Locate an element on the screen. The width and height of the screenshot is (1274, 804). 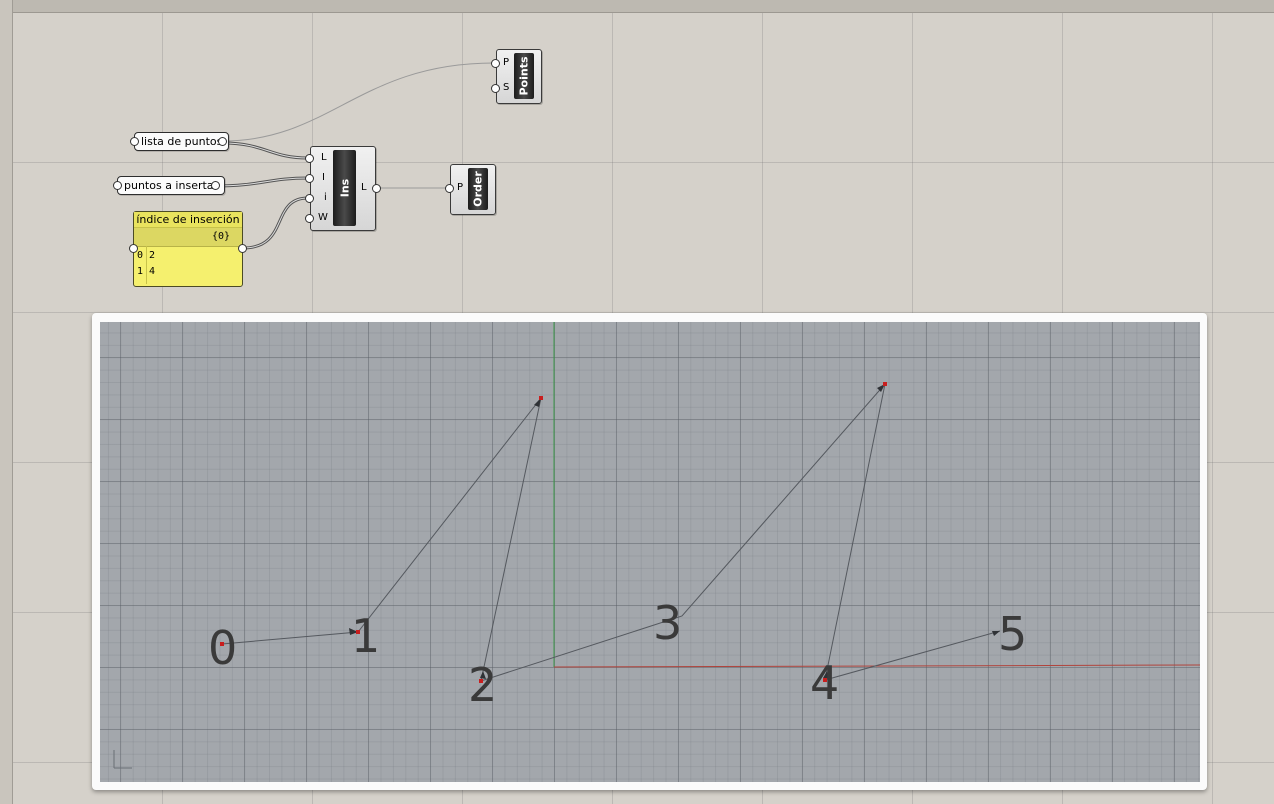
panel-row: 0 2 is located at coordinates (188, 256).